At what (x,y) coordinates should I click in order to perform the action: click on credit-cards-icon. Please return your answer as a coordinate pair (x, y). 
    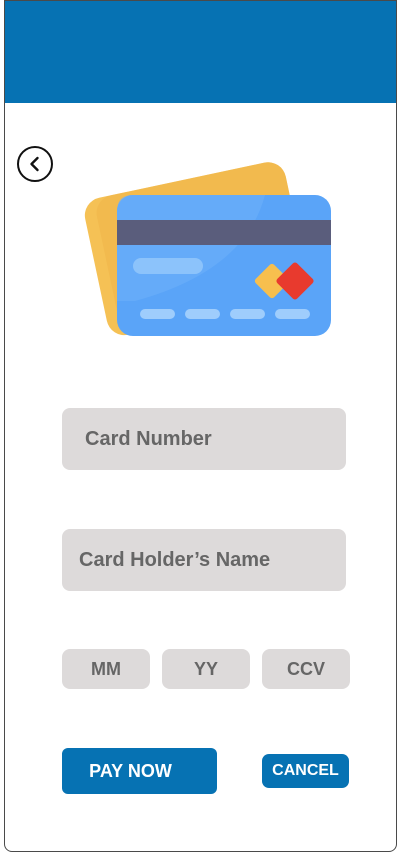
    Looking at the image, I should click on (207, 249).